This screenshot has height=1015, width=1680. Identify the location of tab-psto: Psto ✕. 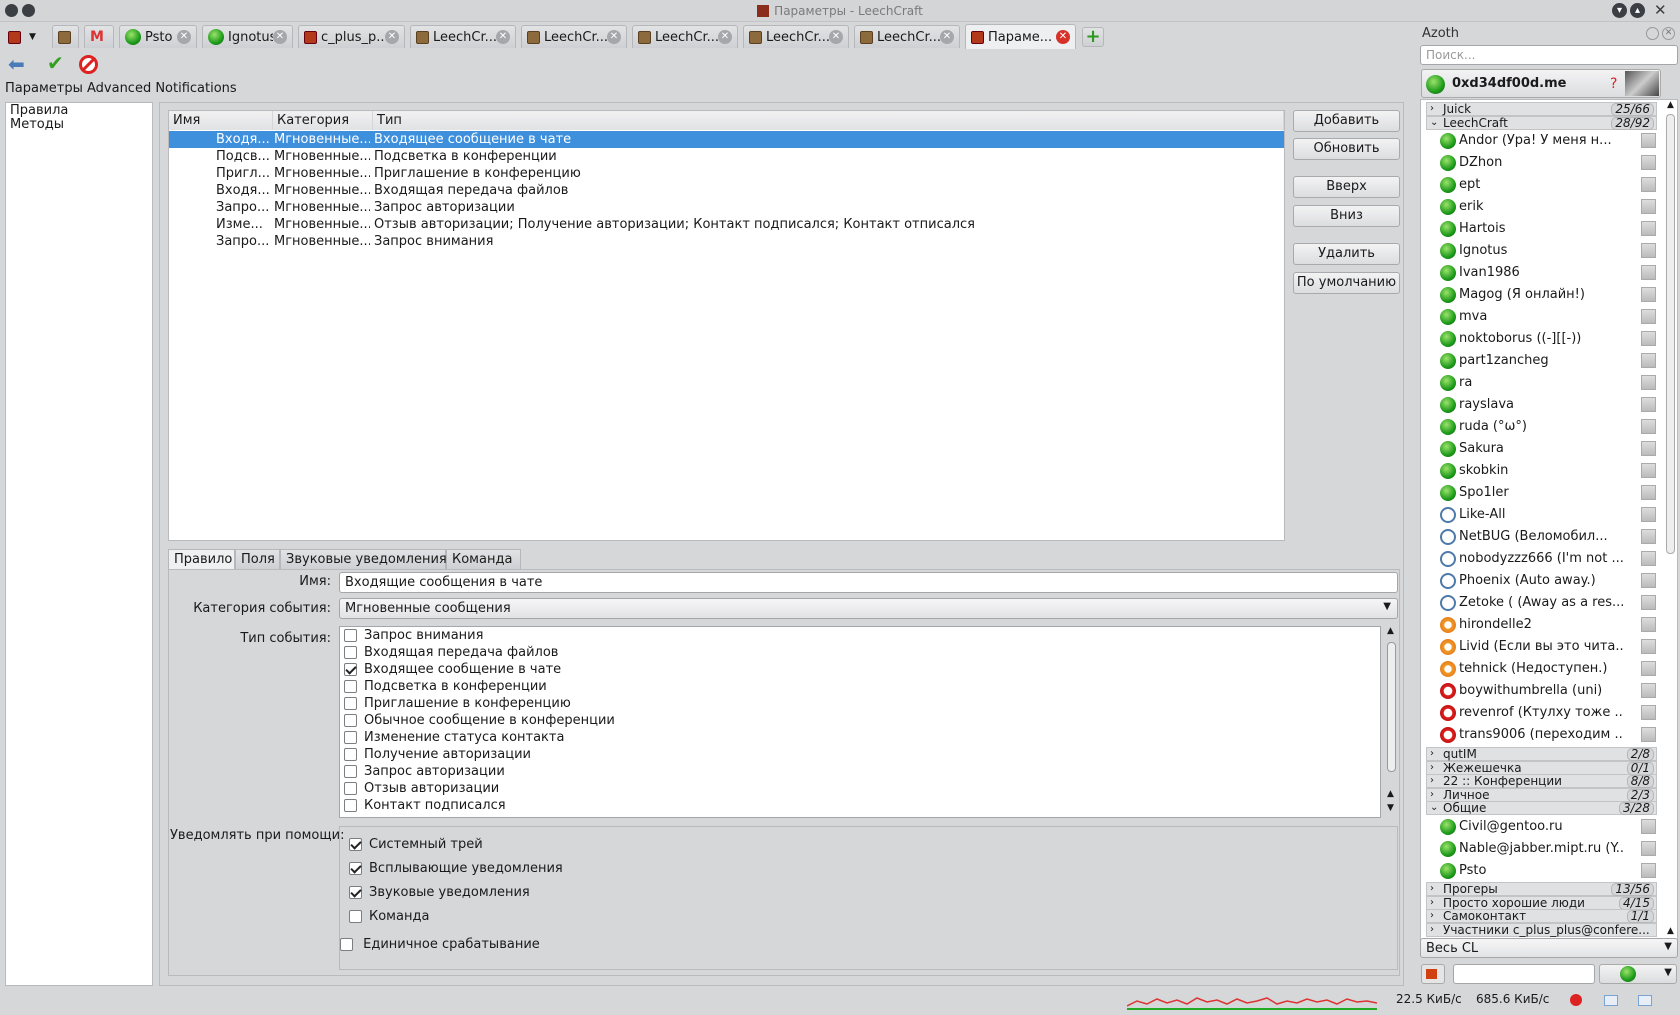
(158, 36).